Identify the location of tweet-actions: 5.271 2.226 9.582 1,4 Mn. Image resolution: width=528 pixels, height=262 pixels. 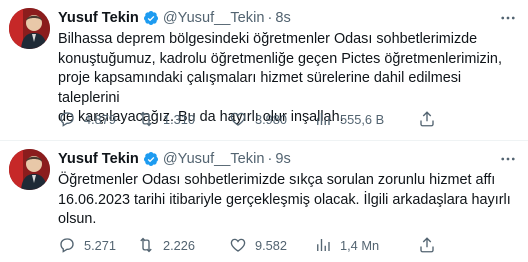
(258, 245).